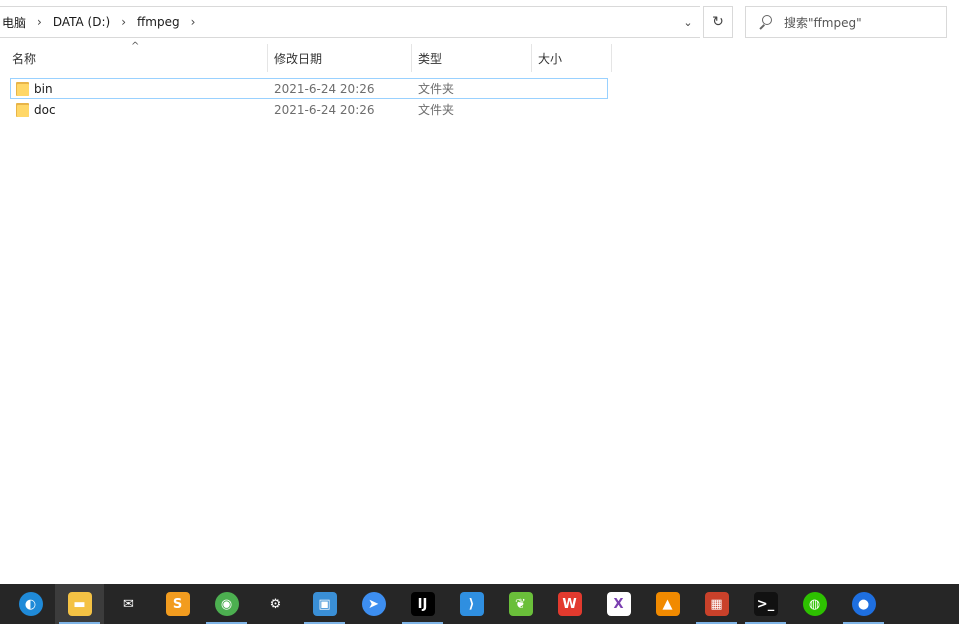  I want to click on remote-desktop-icon: ▣, so click(324, 604).